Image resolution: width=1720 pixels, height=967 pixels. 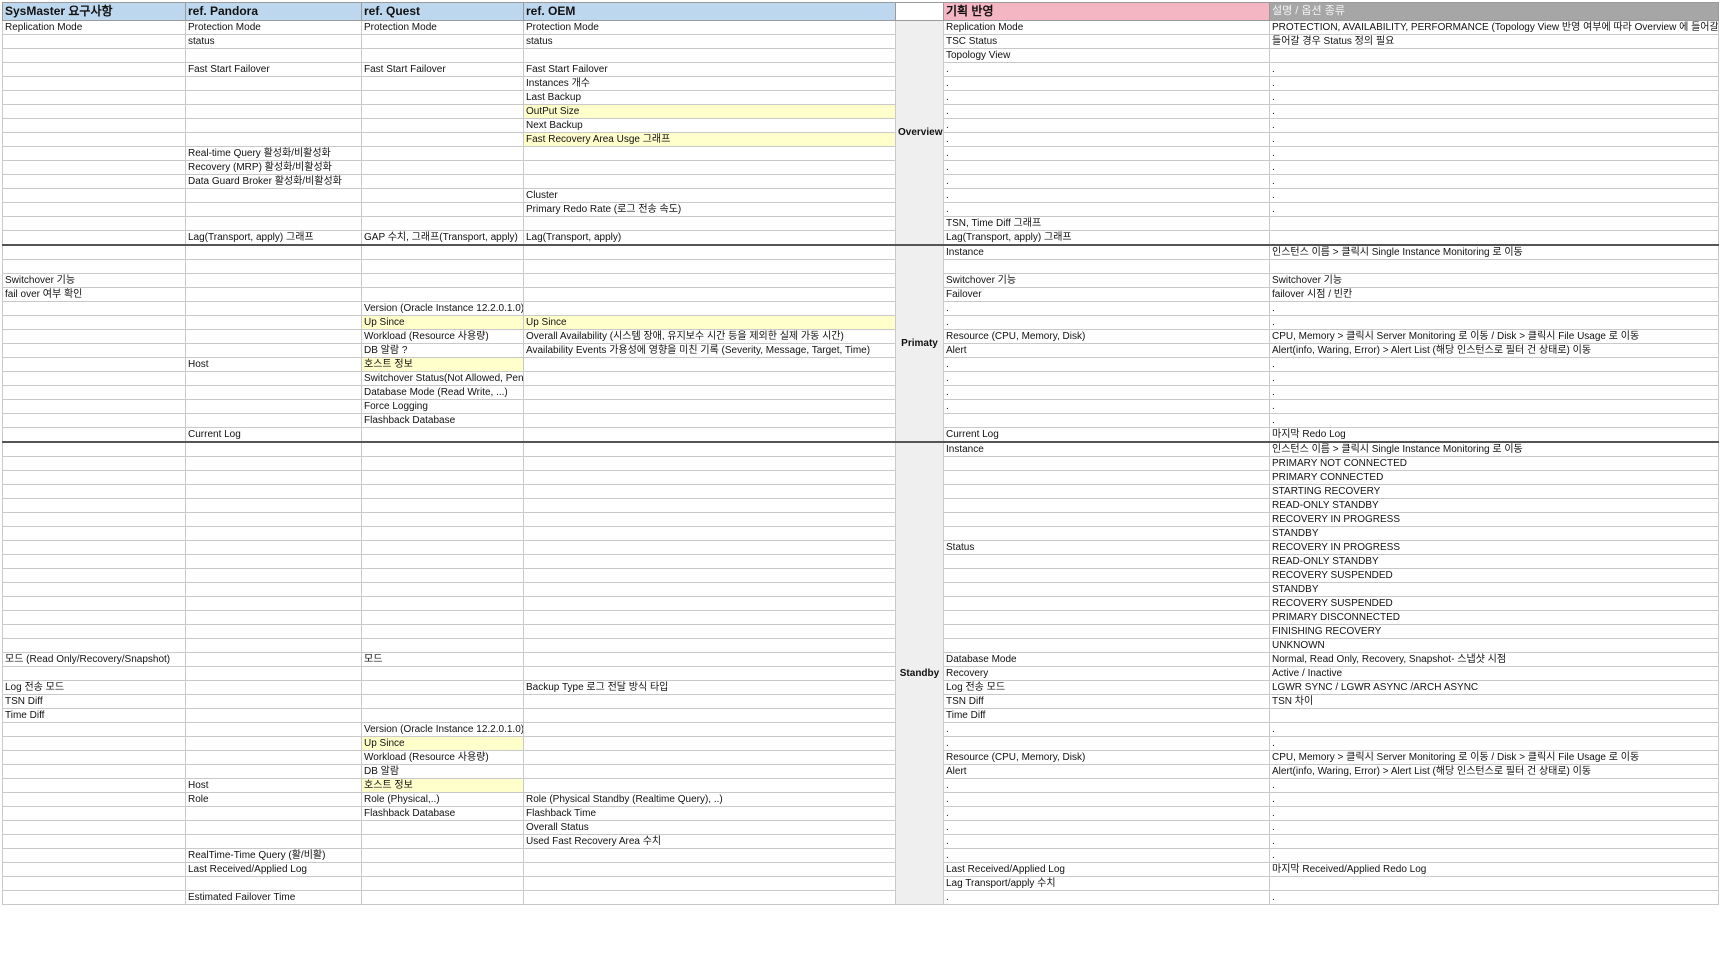 I want to click on header-oem: ref. OEM, so click(x=709, y=11).